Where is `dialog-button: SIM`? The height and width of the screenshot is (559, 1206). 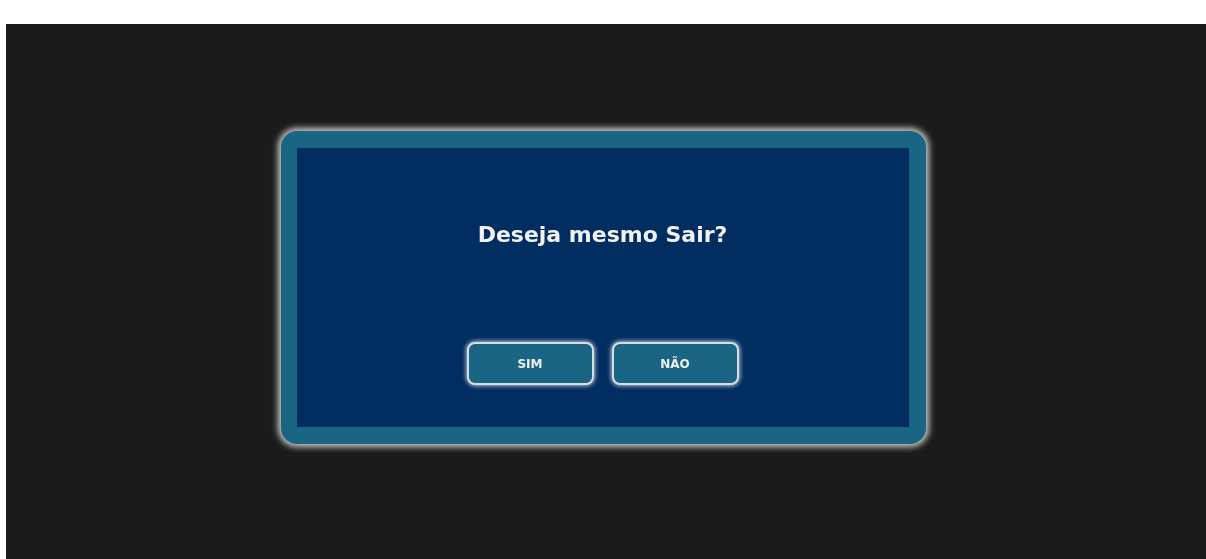
dialog-button: SIM is located at coordinates (530, 363).